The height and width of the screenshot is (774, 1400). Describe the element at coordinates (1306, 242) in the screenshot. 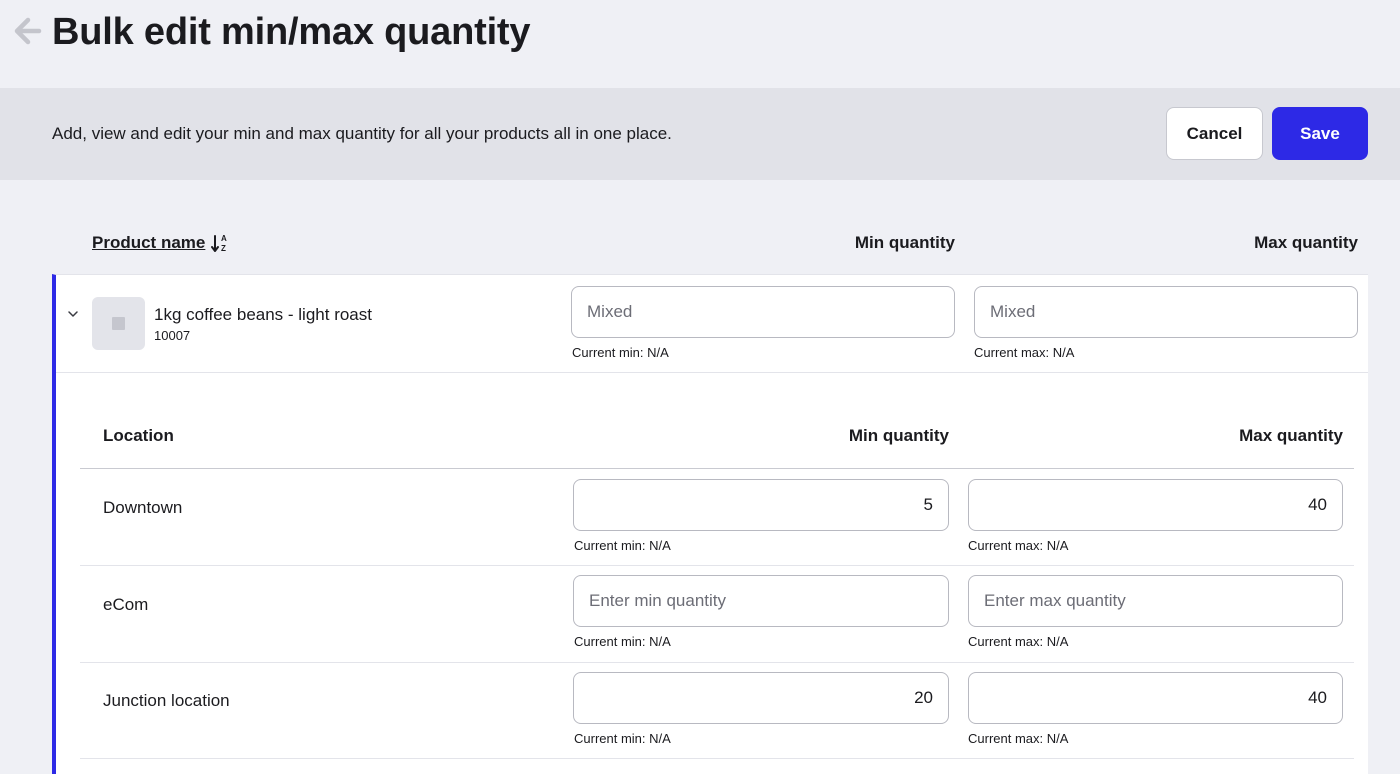

I see `column-header-max-quantity: Max quantity` at that location.